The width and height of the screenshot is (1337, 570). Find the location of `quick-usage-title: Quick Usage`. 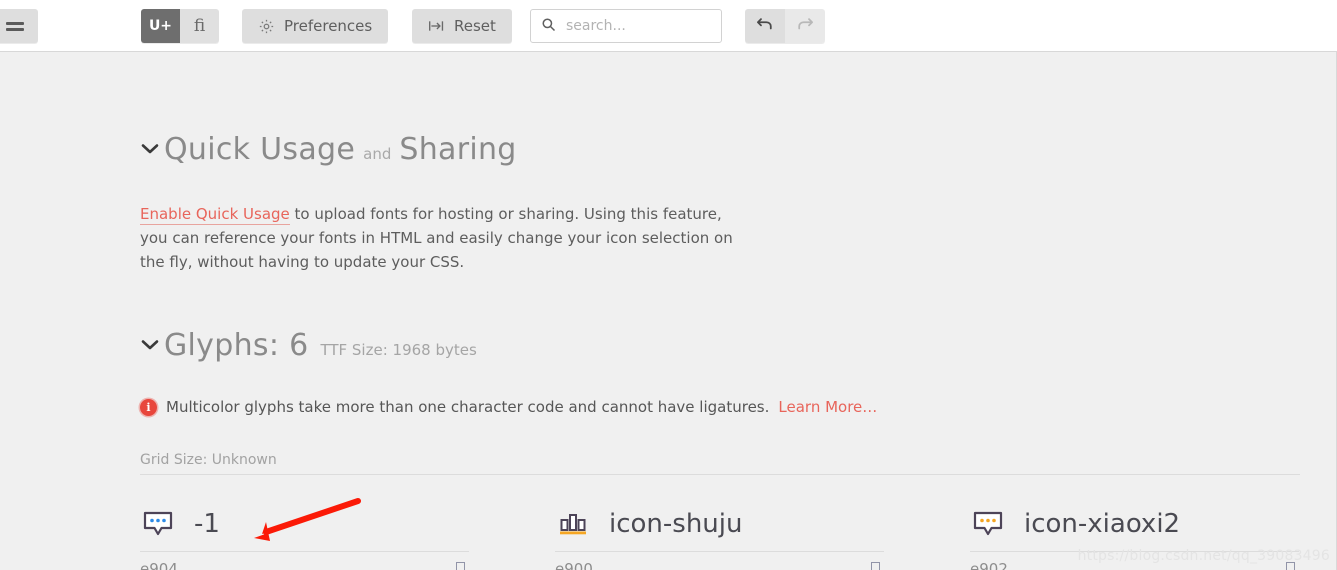

quick-usage-title: Quick Usage is located at coordinates (260, 149).